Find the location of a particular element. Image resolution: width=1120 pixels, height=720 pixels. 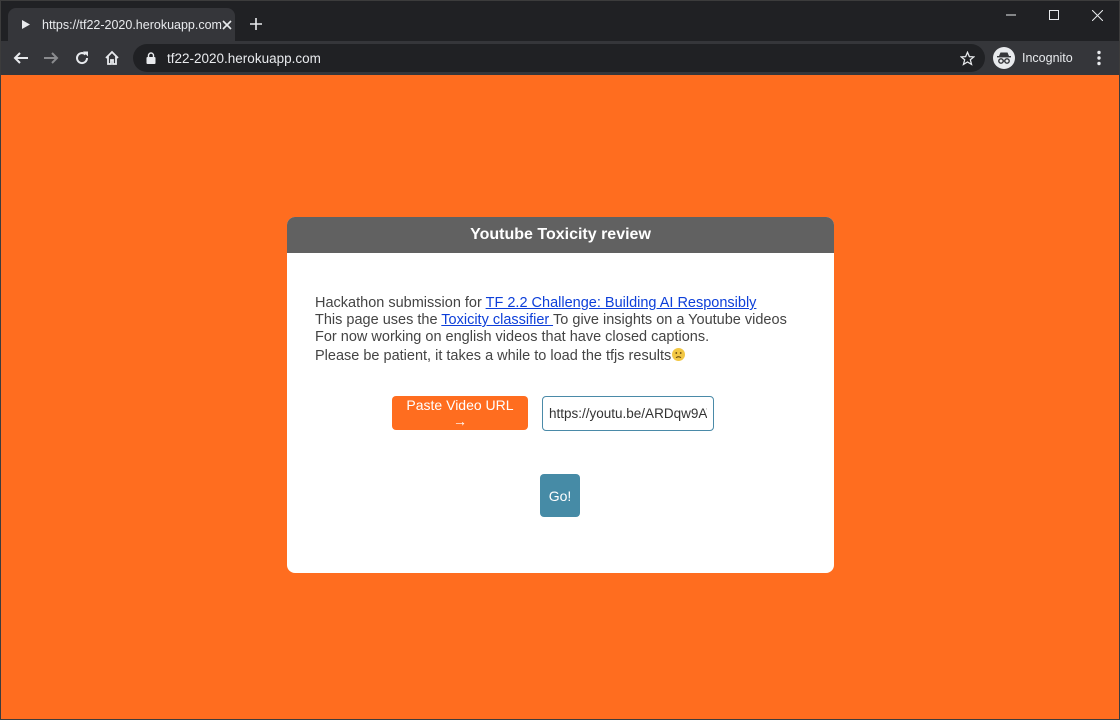

slightly-frowning-emoji-icon is located at coordinates (679, 354).